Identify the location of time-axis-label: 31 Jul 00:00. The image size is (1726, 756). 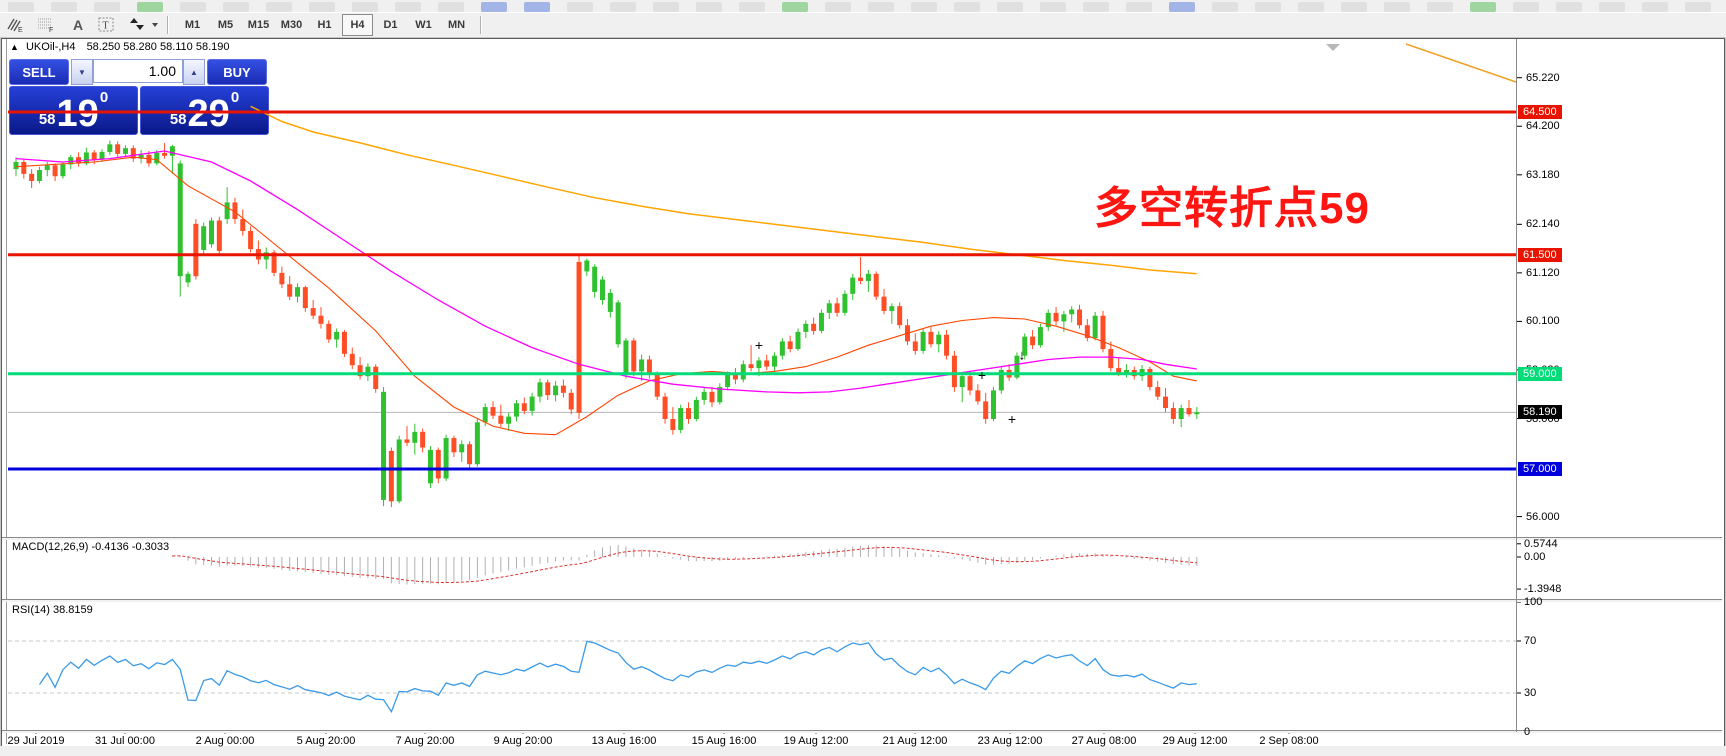
(125, 741).